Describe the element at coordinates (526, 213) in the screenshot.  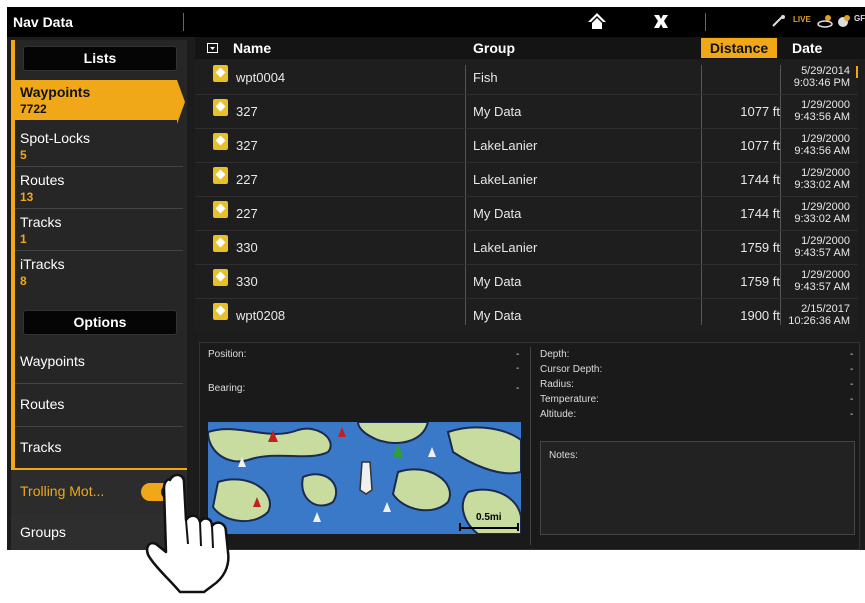
I see `table-row: 227 My Data 1744 ft 1/29/2000 9:33:02 AM` at that location.